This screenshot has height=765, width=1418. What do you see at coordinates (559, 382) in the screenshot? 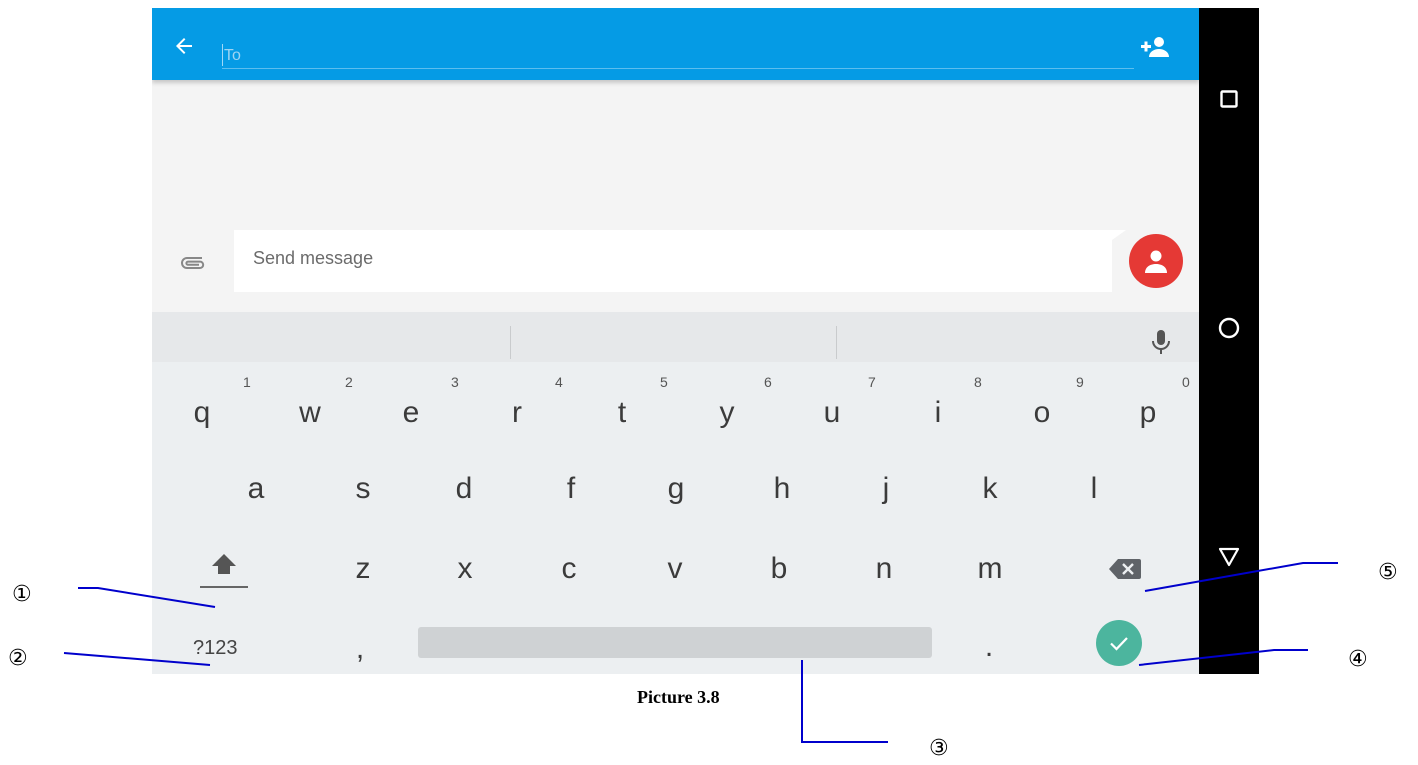
I see `key-hint: 4` at bounding box center [559, 382].